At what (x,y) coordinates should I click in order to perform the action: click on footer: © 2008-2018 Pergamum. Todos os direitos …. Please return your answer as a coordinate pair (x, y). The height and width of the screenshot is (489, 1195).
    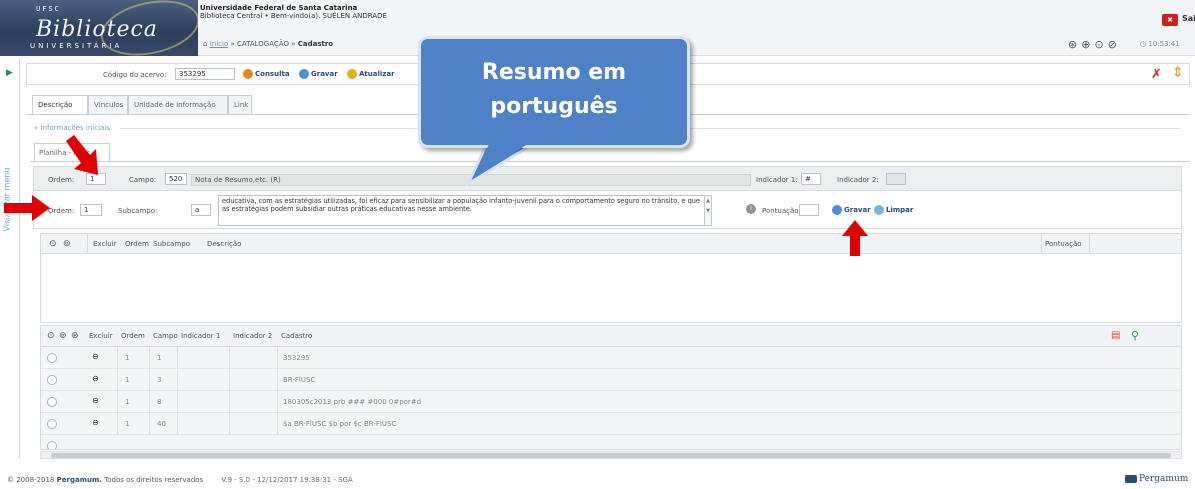
    Looking at the image, I should click on (180, 480).